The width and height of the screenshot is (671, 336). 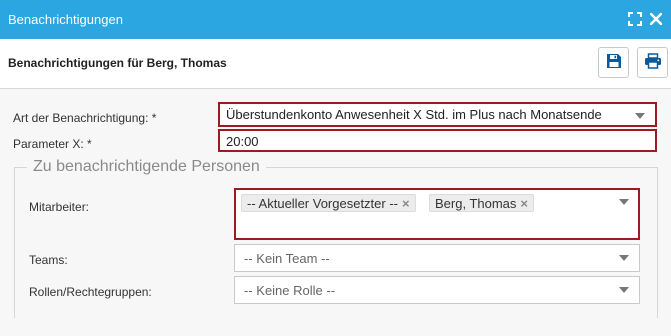 I want to click on page-title: Benachrichtigungen für Berg, Thomas, so click(x=117, y=63).